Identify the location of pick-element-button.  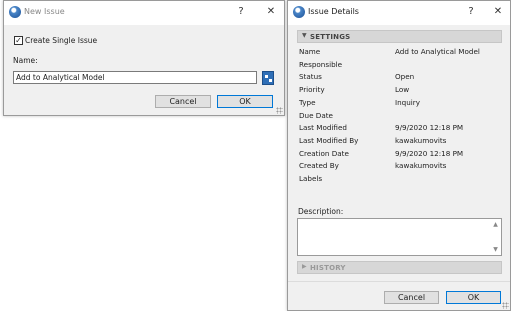
(268, 78).